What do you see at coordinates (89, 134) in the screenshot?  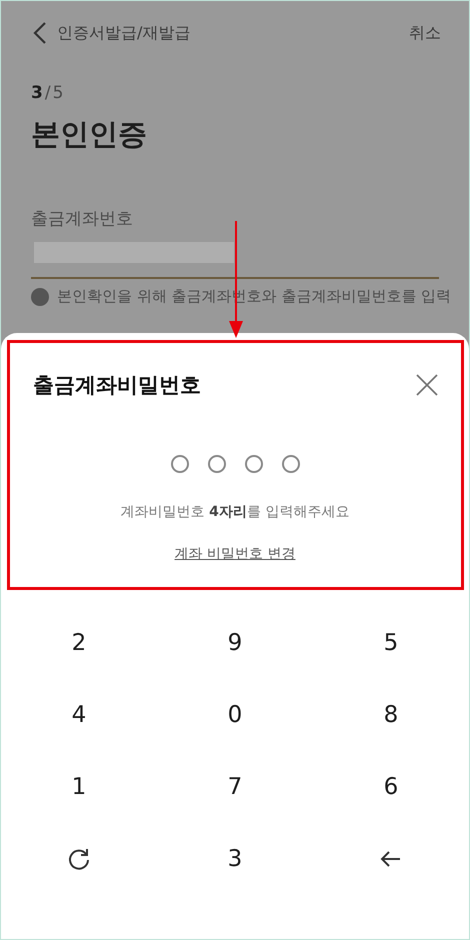 I see `page-title: 본인인증` at bounding box center [89, 134].